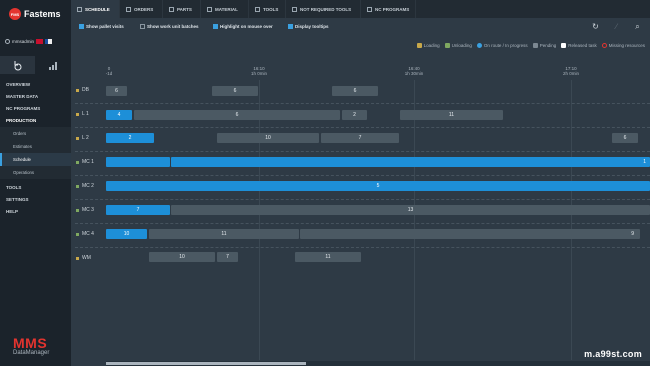 This screenshot has height=366, width=650. I want to click on show-work-unit-batches-checkbox: Show work unit batches, so click(169, 26).